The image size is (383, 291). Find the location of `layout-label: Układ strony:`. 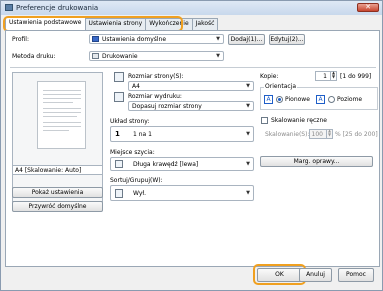

layout-label: Układ strony: is located at coordinates (130, 121).